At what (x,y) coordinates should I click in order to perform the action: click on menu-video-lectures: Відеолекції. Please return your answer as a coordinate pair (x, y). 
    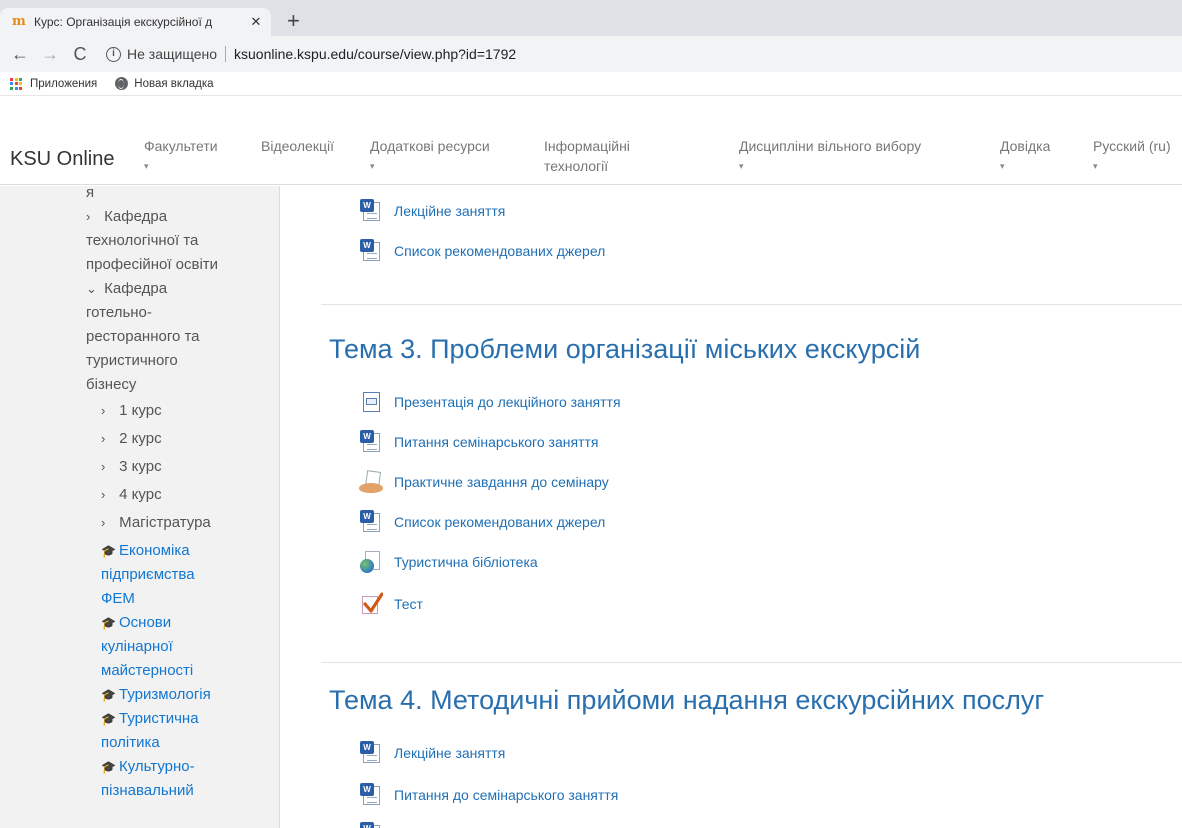
    Looking at the image, I should click on (297, 146).